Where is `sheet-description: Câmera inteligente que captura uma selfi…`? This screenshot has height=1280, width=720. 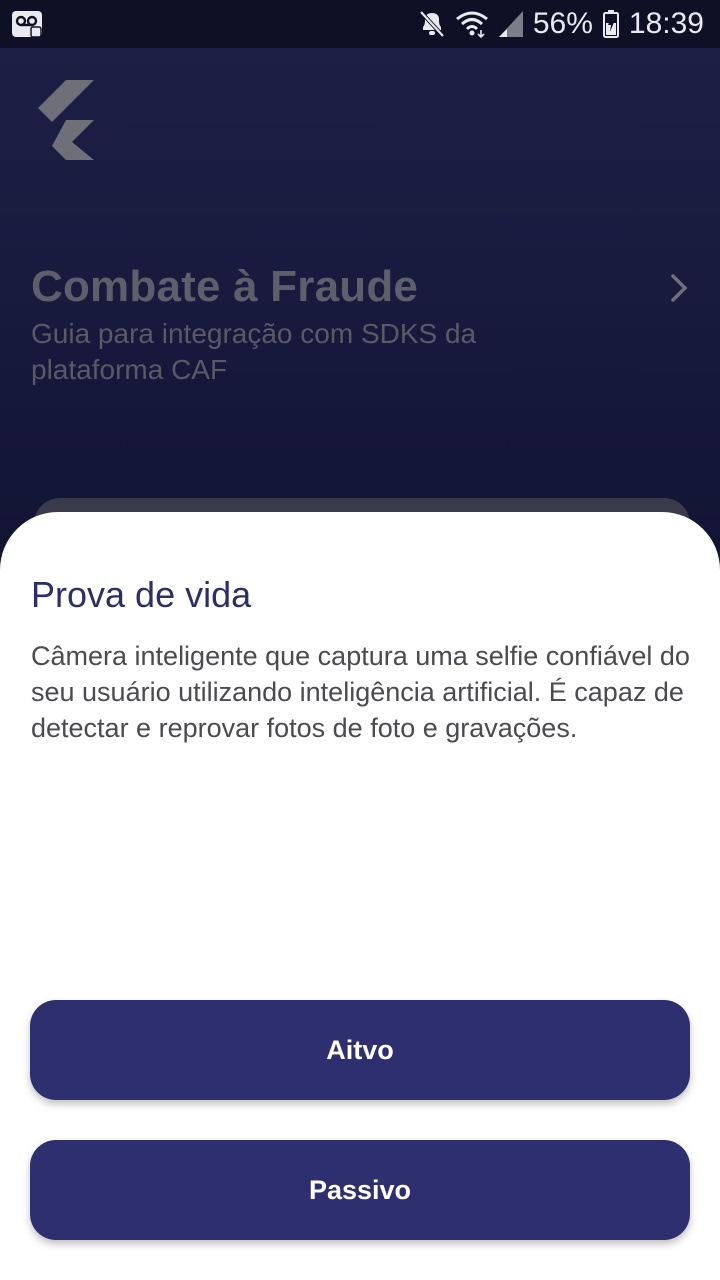 sheet-description: Câmera inteligente que captura uma selfi… is located at coordinates (360, 692).